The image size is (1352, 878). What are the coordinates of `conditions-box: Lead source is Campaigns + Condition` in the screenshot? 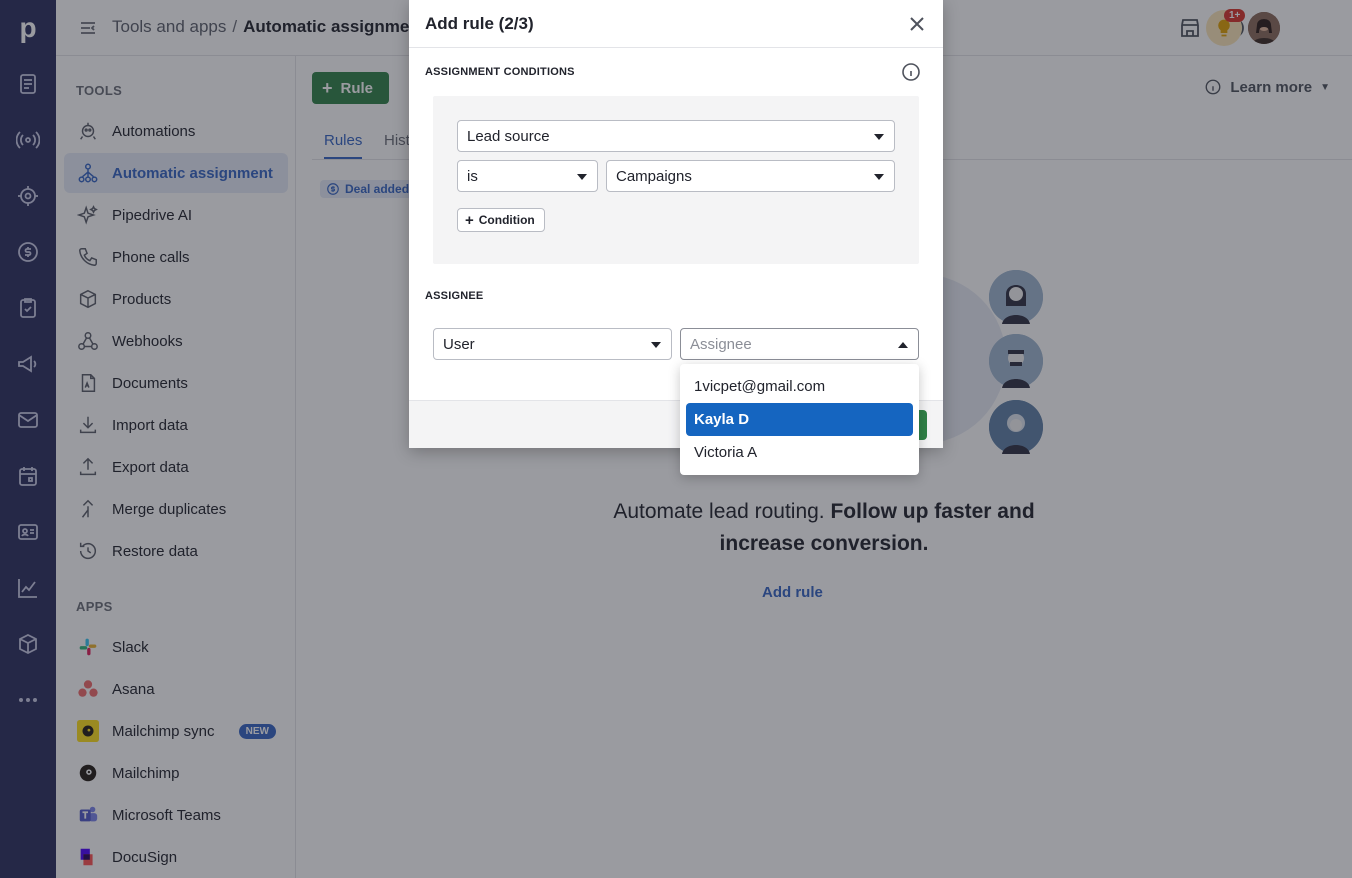 It's located at (676, 180).